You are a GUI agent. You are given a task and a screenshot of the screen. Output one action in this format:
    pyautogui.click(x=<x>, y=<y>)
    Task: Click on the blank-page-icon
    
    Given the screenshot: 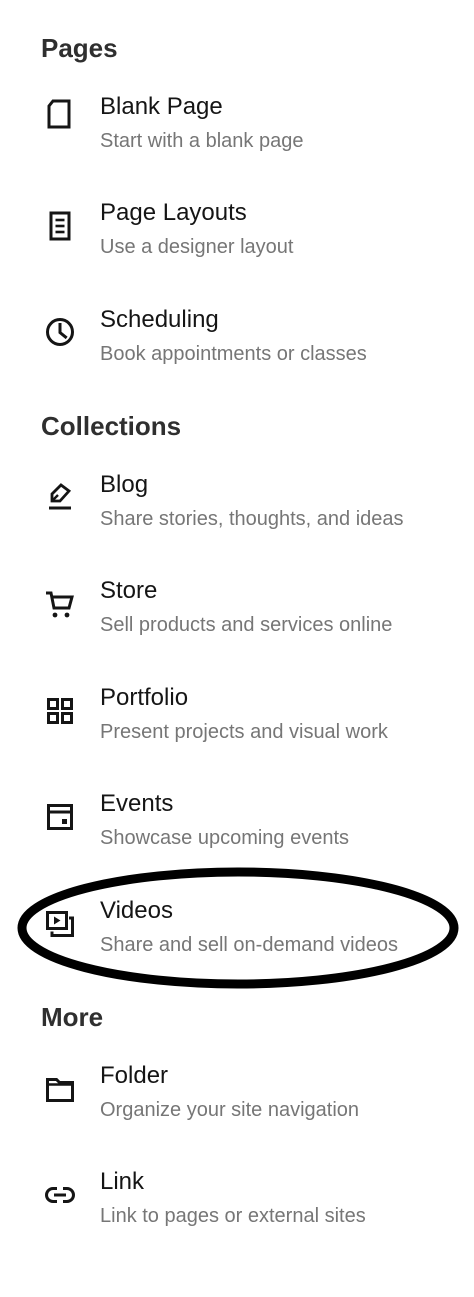 What is the action you would take?
    pyautogui.click(x=60, y=114)
    